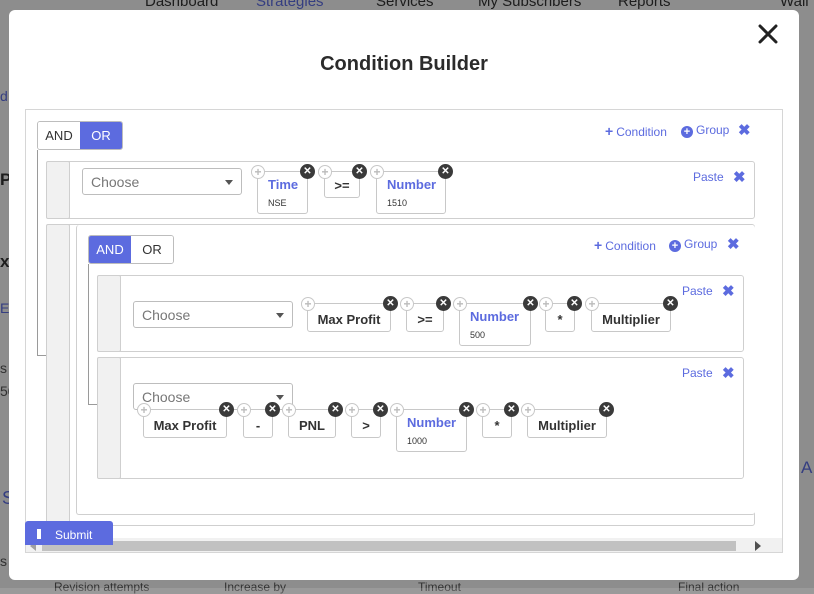 This screenshot has width=814, height=594. What do you see at coordinates (404, 64) in the screenshot?
I see `modal-title: Condition Builder` at bounding box center [404, 64].